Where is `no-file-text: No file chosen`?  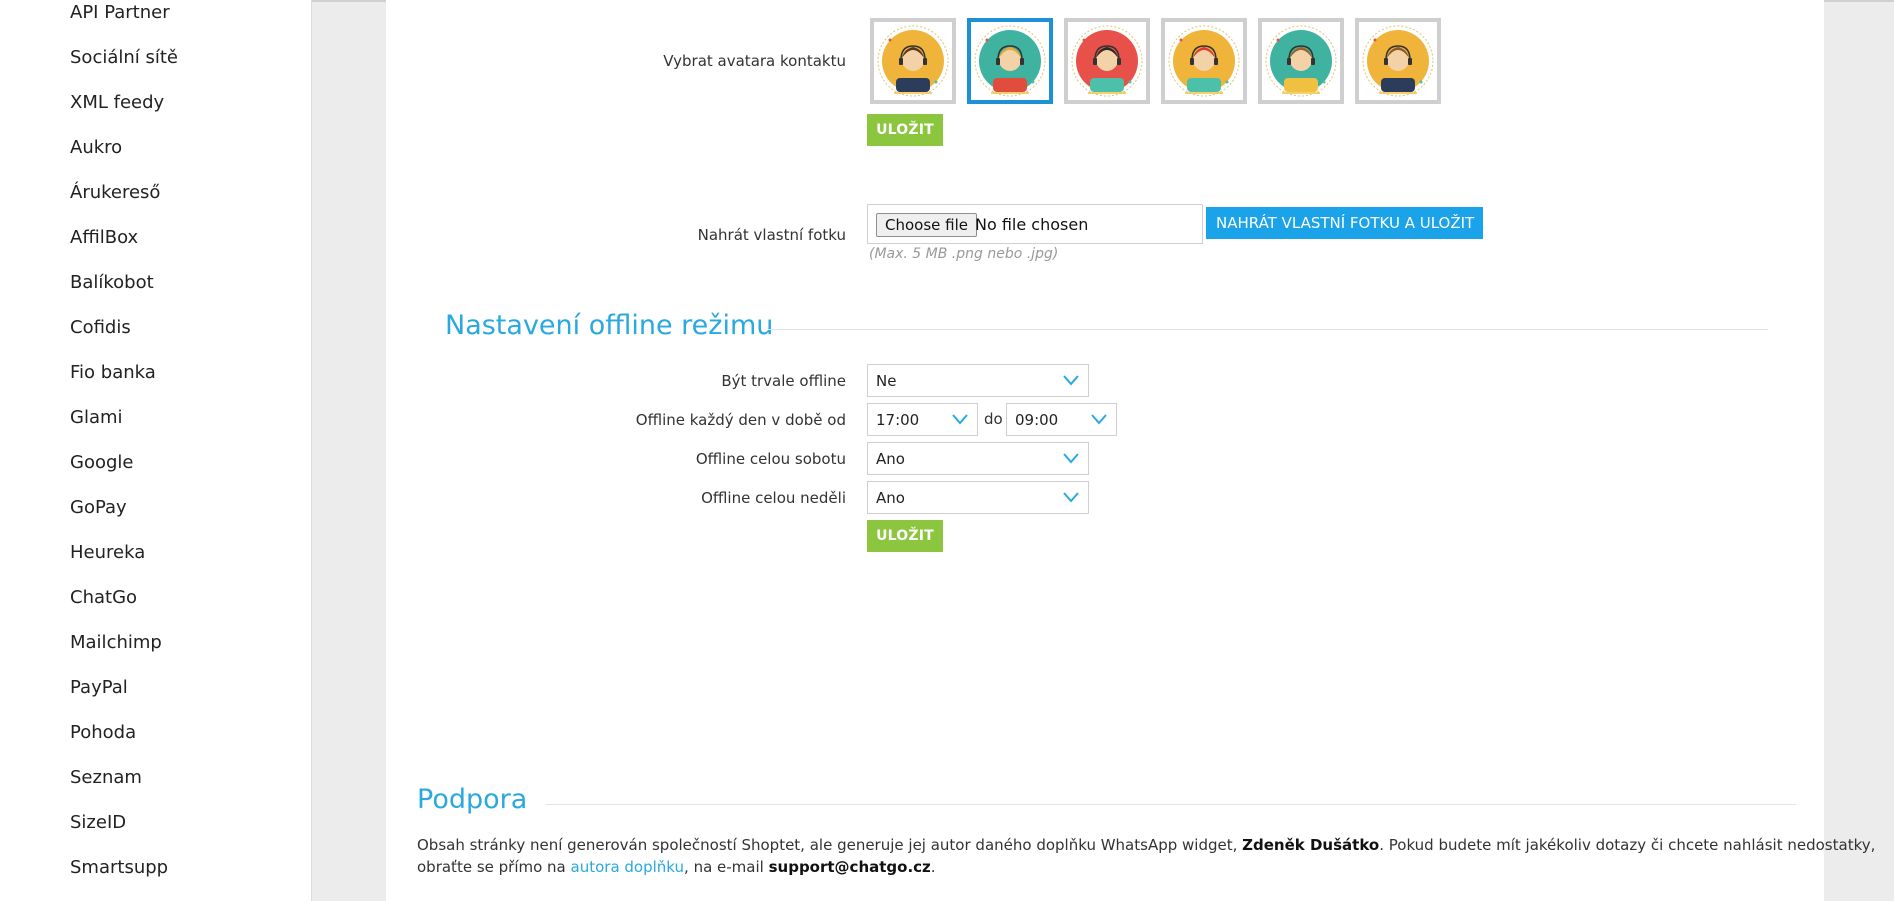
no-file-text: No file chosen is located at coordinates (1032, 224).